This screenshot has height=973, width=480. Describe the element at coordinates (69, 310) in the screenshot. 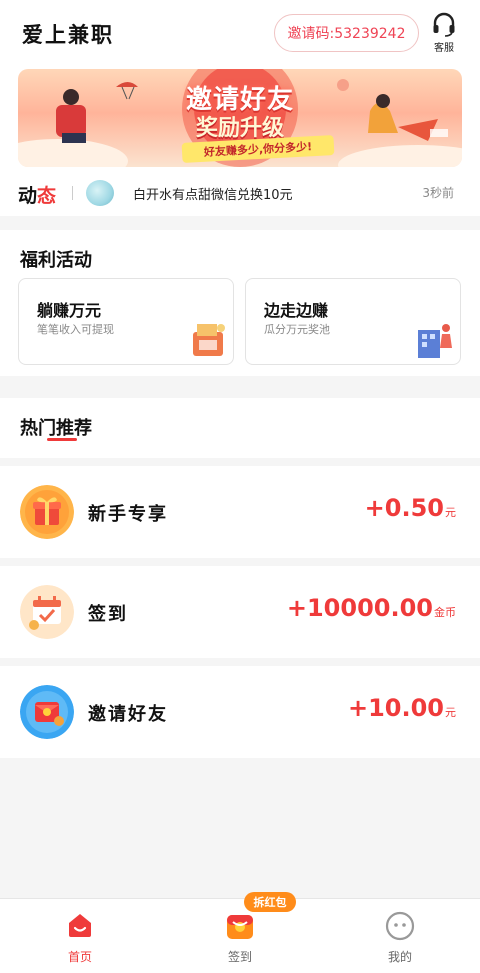

I see `welfare-card-title: 躺赚万元` at that location.